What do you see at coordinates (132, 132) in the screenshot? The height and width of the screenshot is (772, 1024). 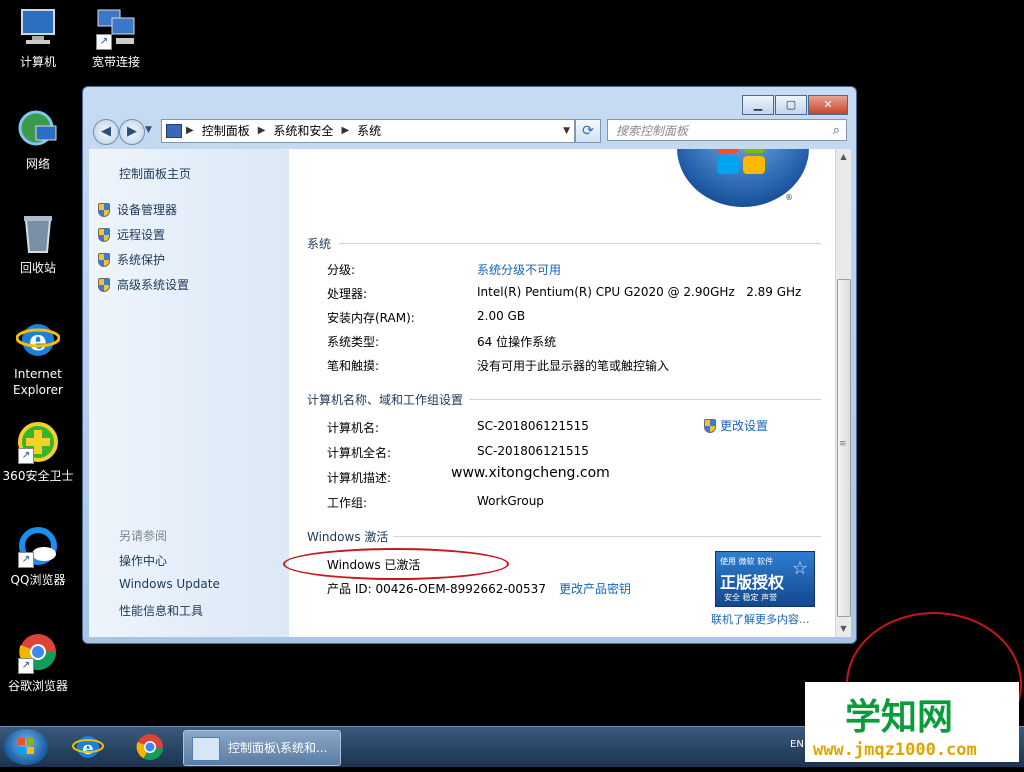 I see `forward-button: ▶` at bounding box center [132, 132].